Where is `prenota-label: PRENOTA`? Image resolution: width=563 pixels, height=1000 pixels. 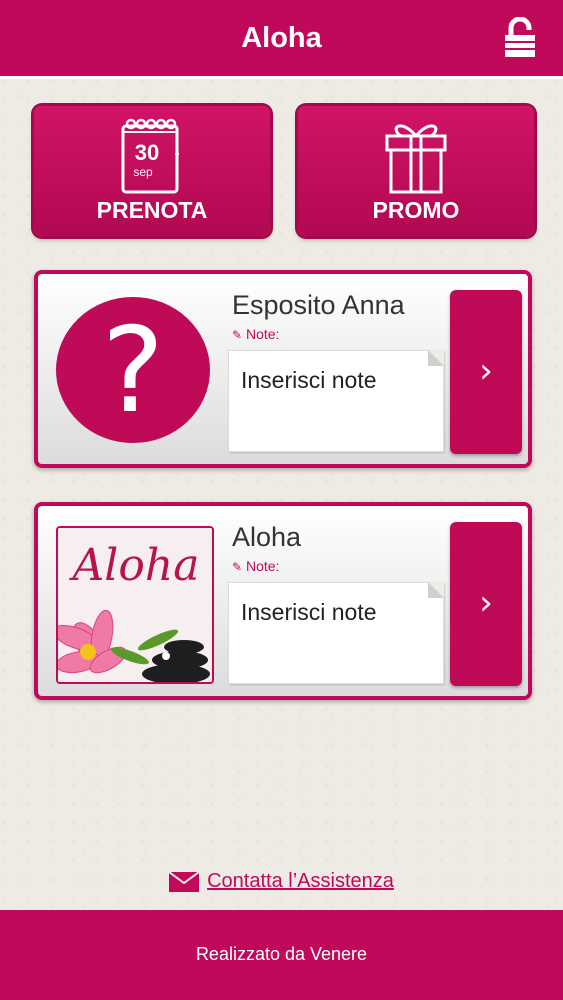 prenota-label: PRENOTA is located at coordinates (152, 210).